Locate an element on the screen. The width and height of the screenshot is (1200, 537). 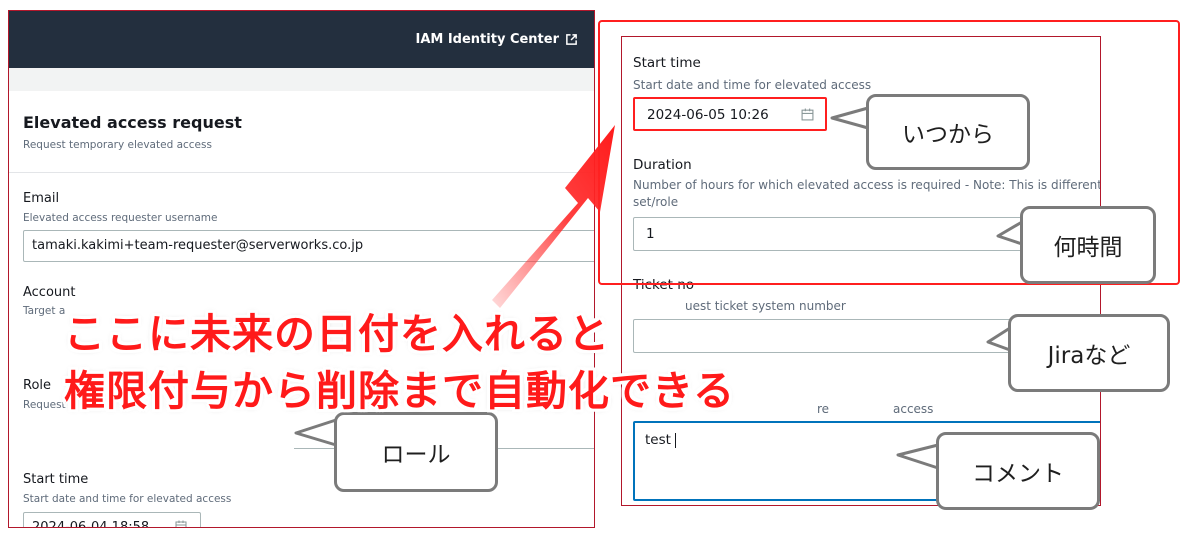
left-start-time-label: Start time is located at coordinates (56, 479).